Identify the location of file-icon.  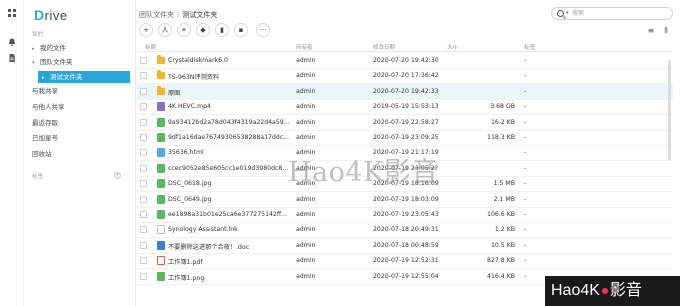
(161, 230).